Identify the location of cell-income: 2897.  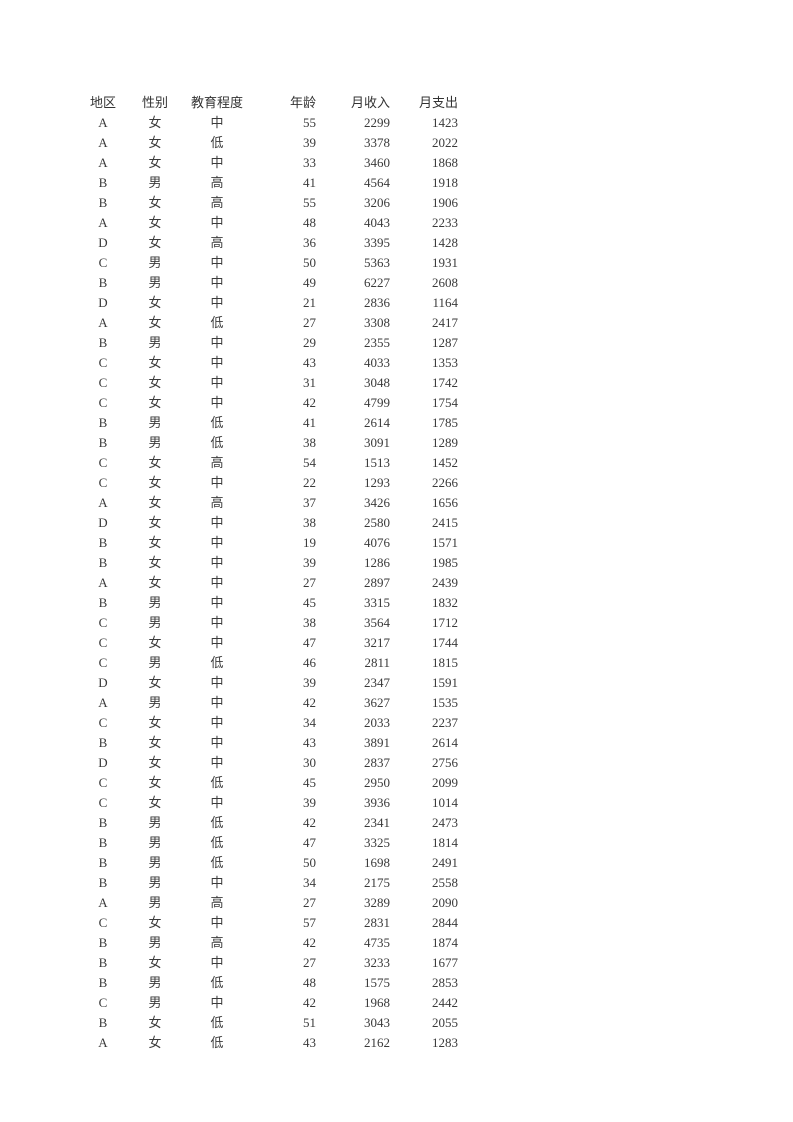
(377, 582).